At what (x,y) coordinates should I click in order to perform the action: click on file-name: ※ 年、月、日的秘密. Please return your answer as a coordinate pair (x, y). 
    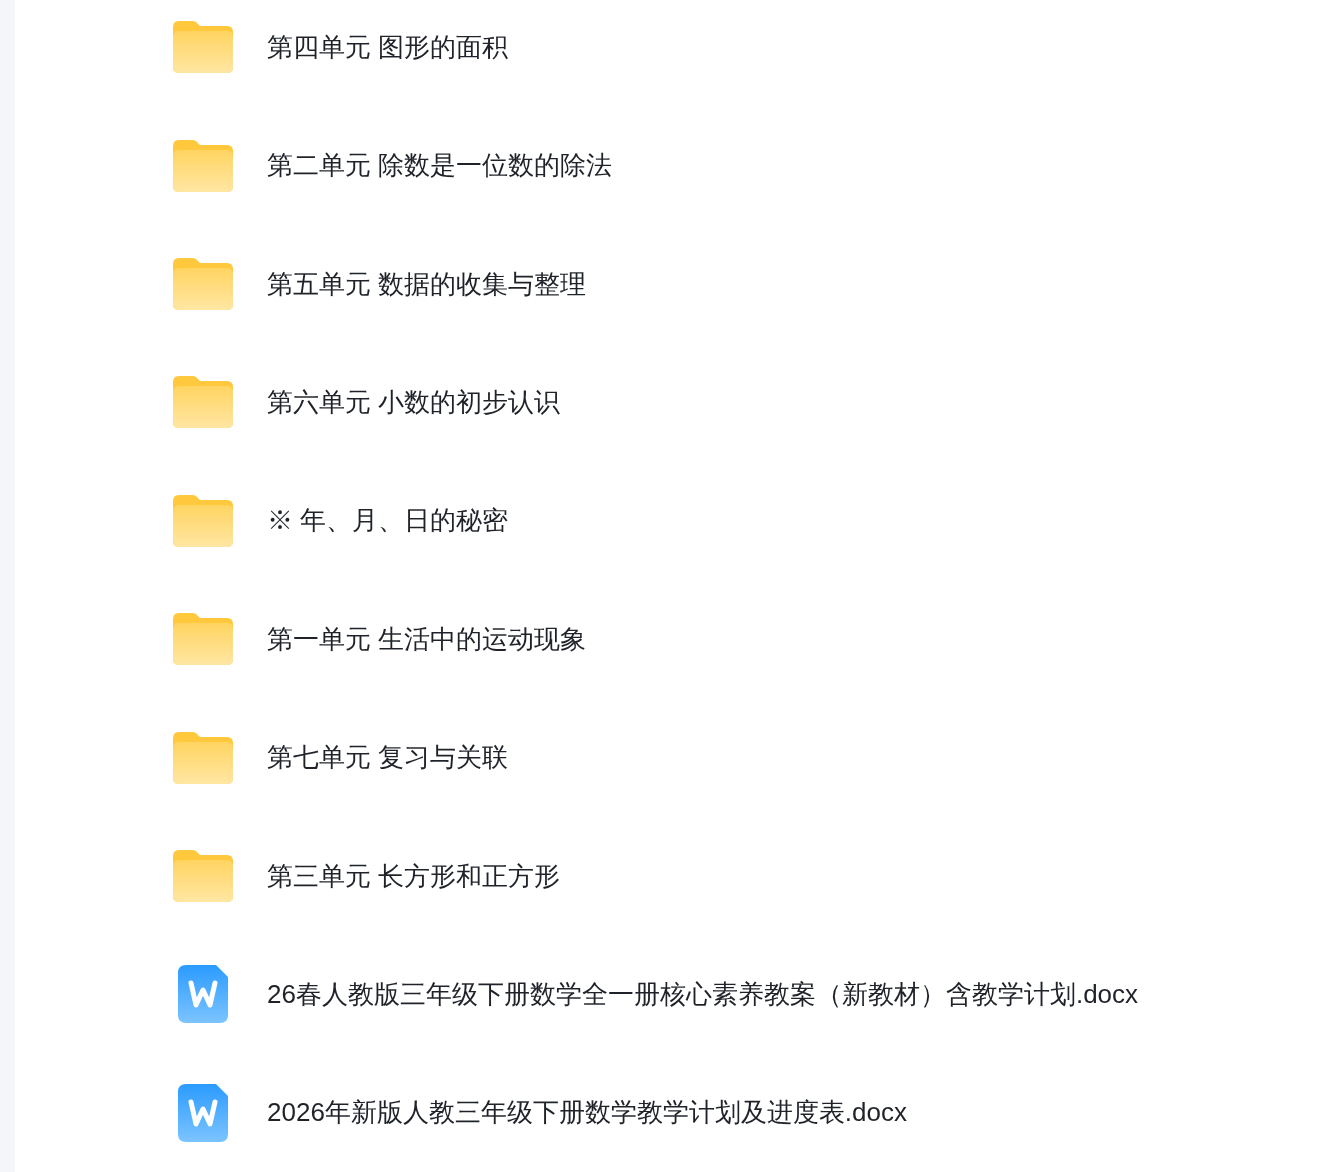
    Looking at the image, I should click on (388, 521).